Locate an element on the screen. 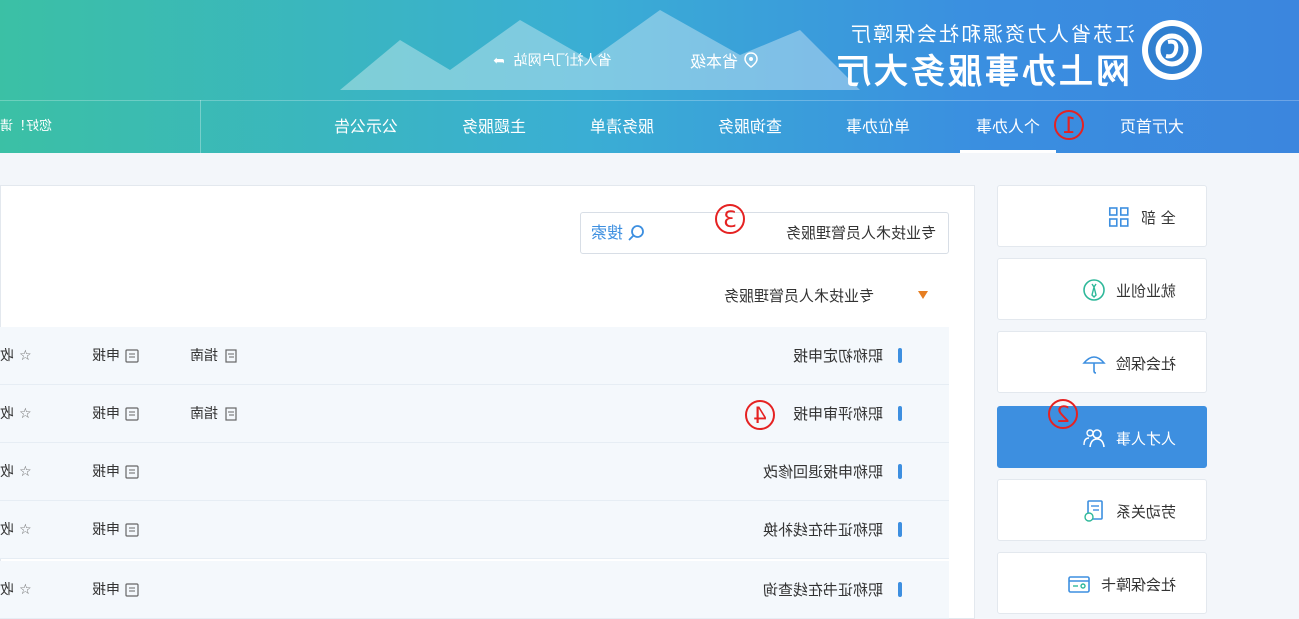 The image size is (1299, 619). mountain-decoration is located at coordinates (600, 50).